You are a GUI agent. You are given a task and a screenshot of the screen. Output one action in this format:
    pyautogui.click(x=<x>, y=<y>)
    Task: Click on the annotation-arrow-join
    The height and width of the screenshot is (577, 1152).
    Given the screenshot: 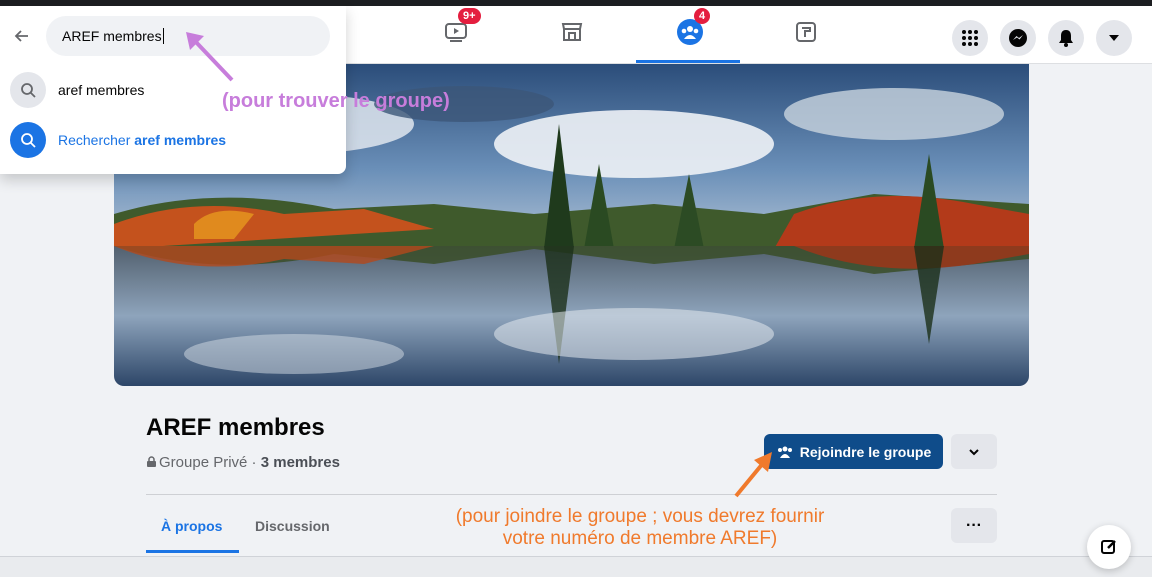 What is the action you would take?
    pyautogui.click(x=753, y=475)
    